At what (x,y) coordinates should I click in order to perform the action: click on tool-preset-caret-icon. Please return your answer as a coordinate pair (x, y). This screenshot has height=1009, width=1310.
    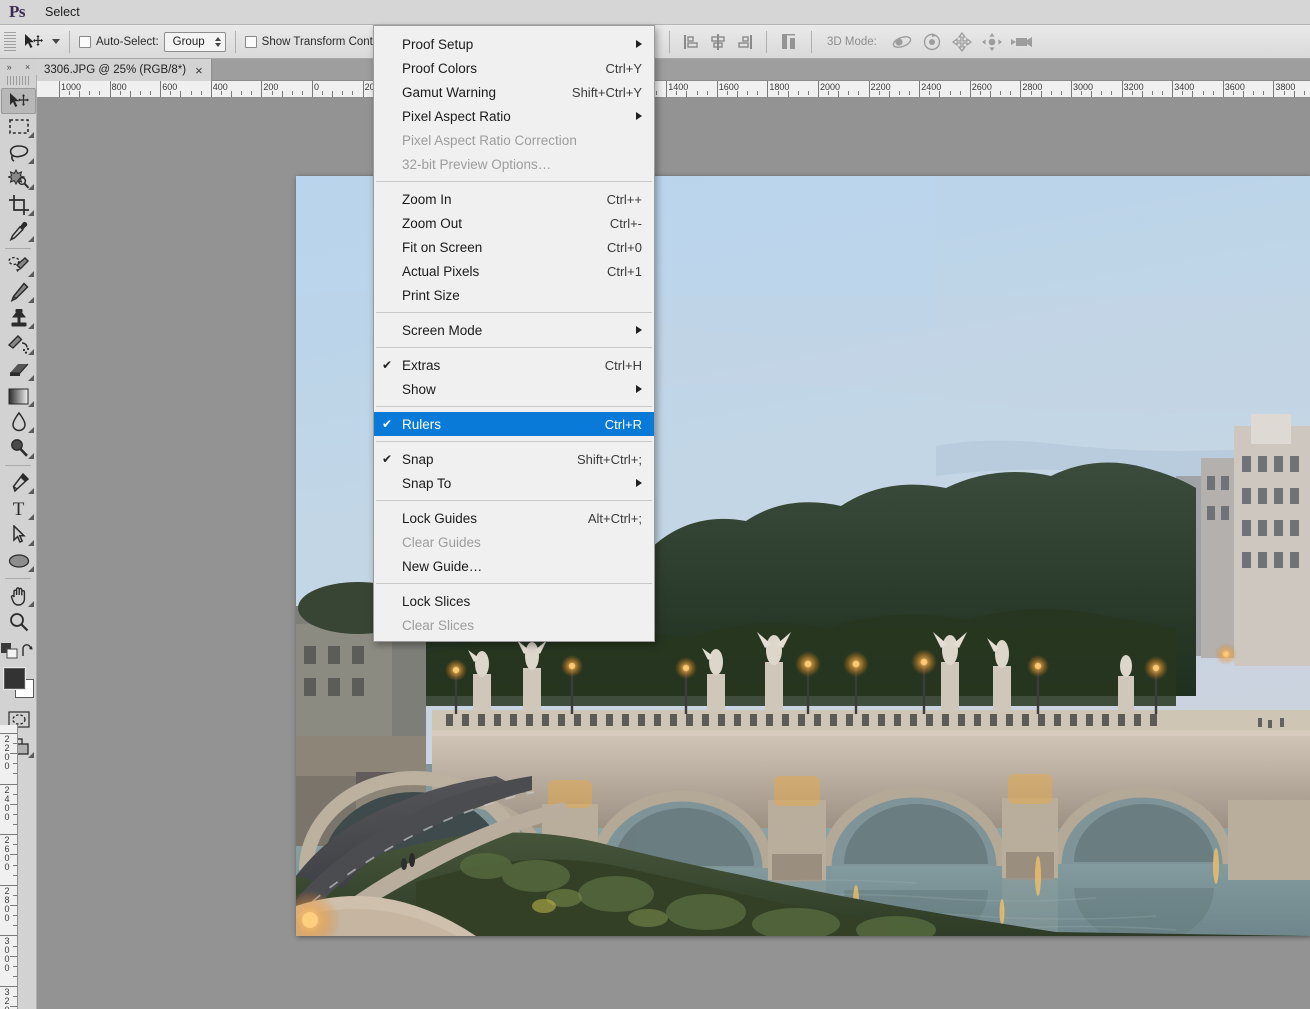
    Looking at the image, I should click on (56, 41).